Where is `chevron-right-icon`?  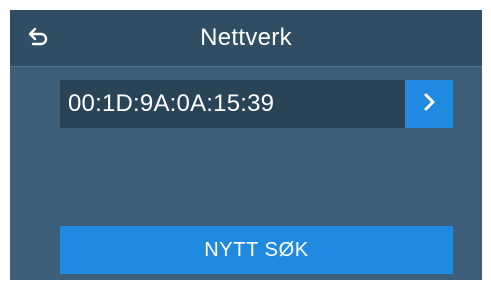
chevron-right-icon is located at coordinates (429, 104).